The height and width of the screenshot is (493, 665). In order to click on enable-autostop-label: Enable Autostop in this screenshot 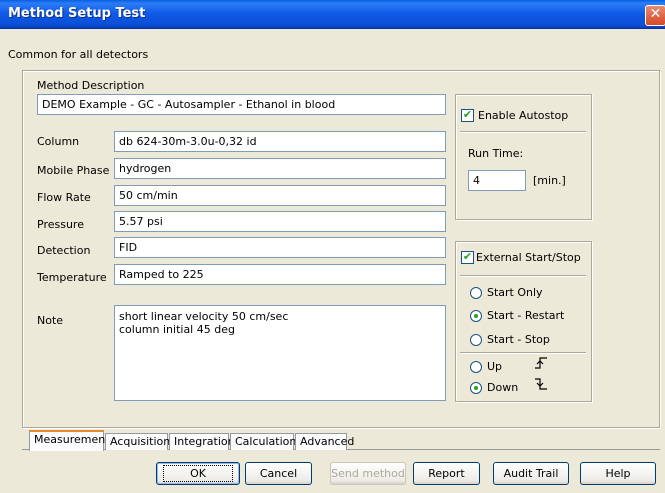, I will do `click(523, 115)`.